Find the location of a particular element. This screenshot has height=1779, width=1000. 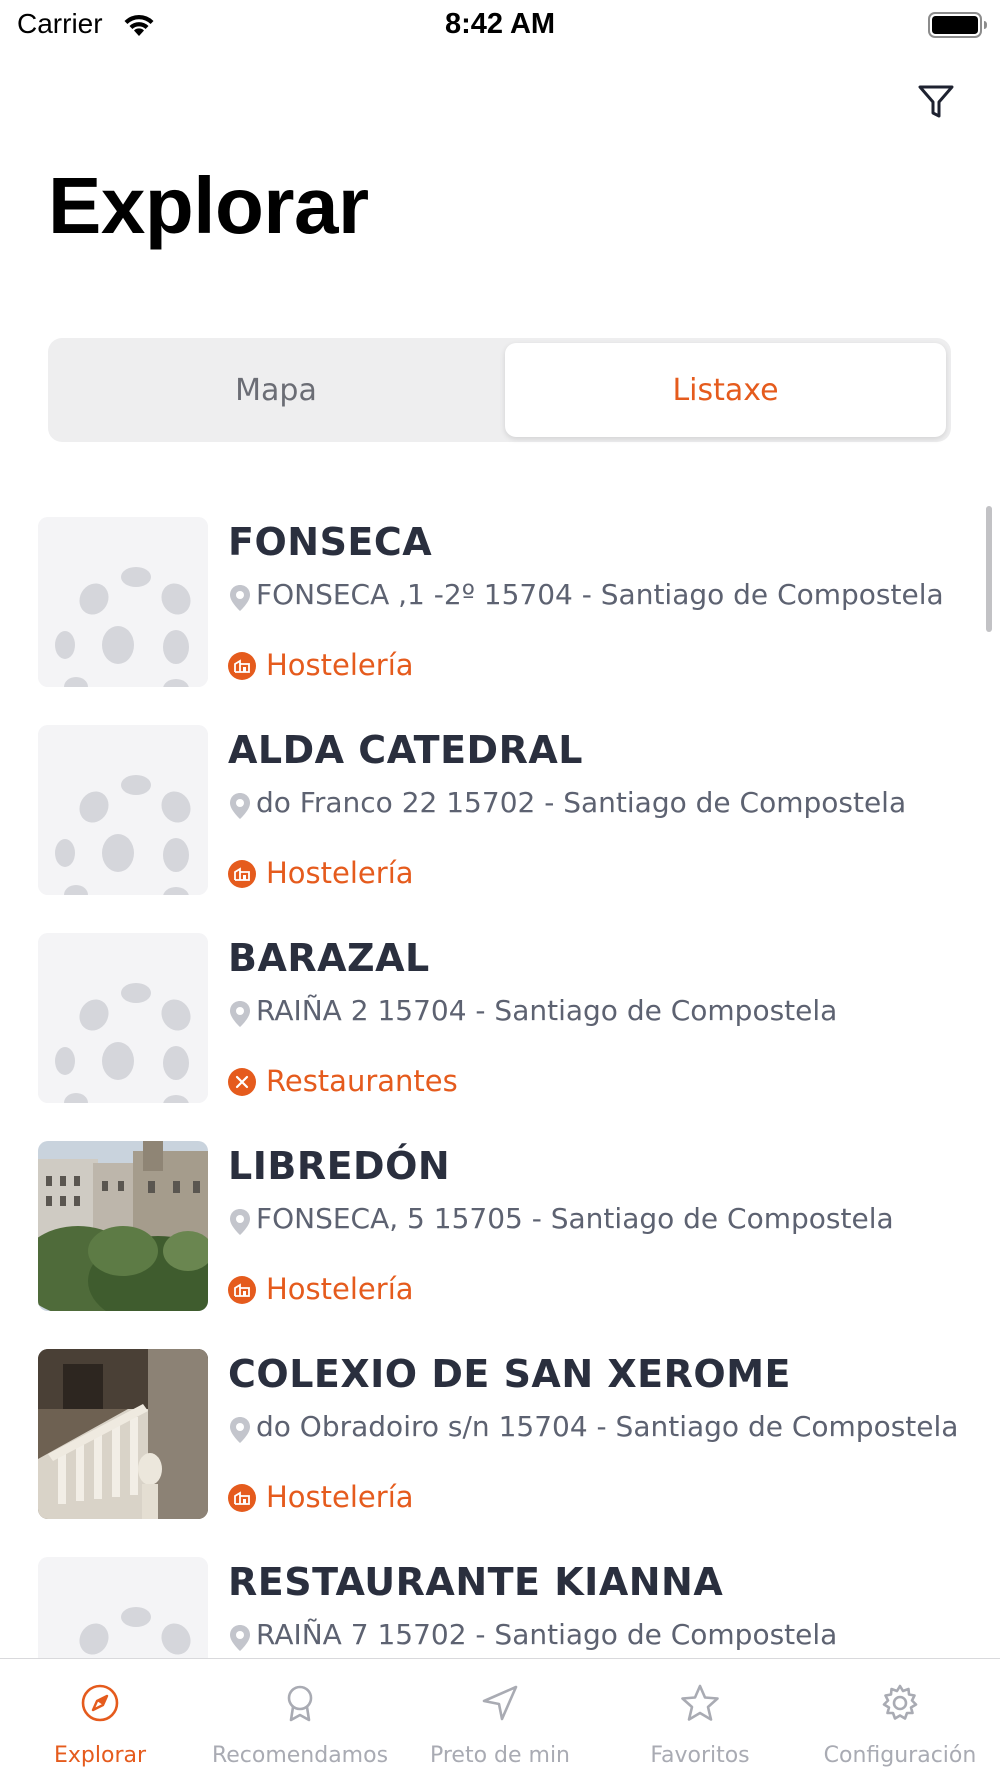

filter-icon is located at coordinates (936, 101).